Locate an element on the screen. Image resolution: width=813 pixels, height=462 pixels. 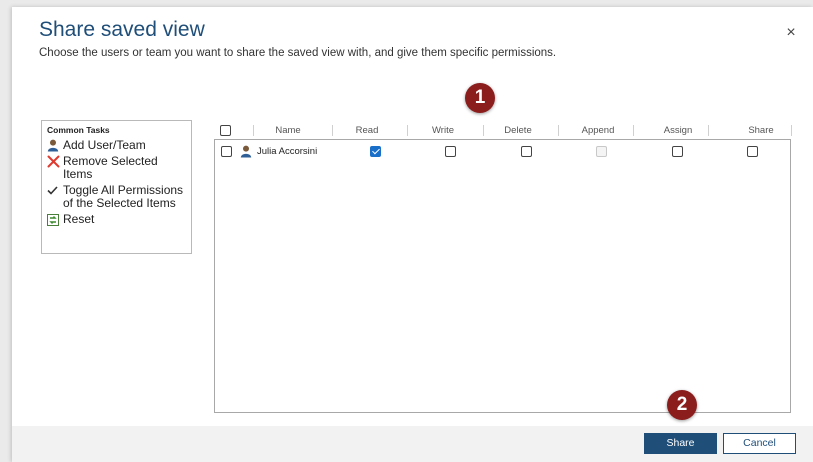
column-header-append: Append is located at coordinates (598, 130).